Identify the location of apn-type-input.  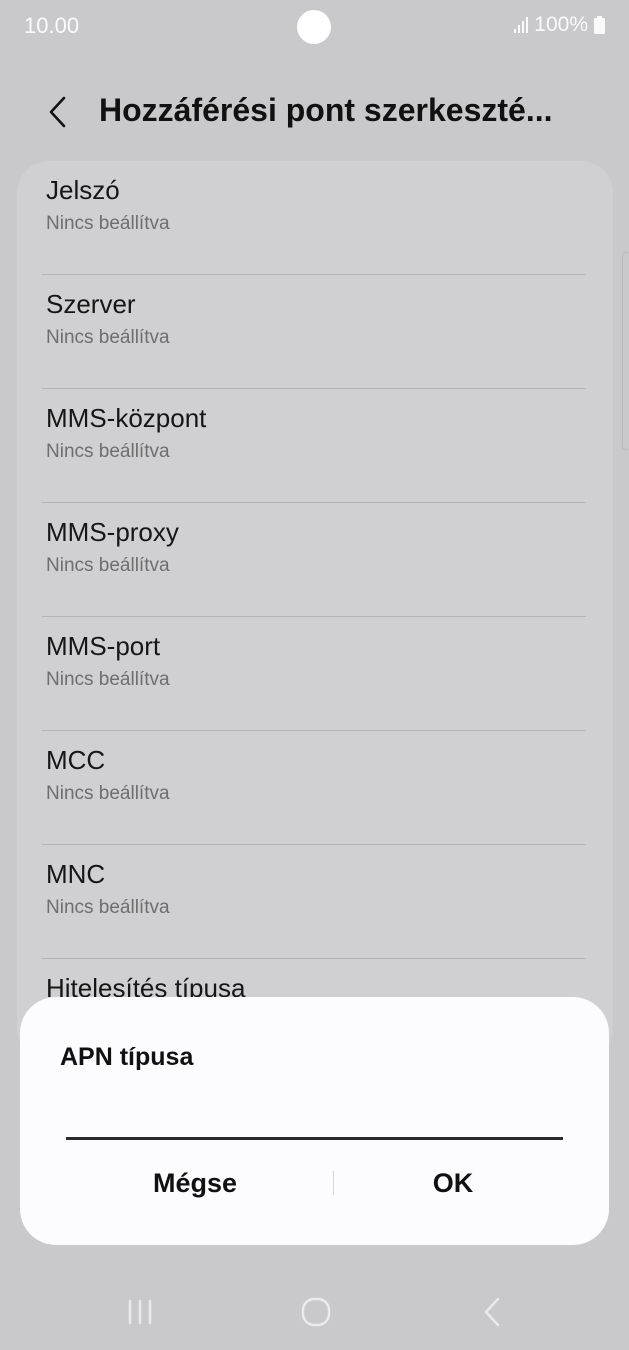
(314, 1118).